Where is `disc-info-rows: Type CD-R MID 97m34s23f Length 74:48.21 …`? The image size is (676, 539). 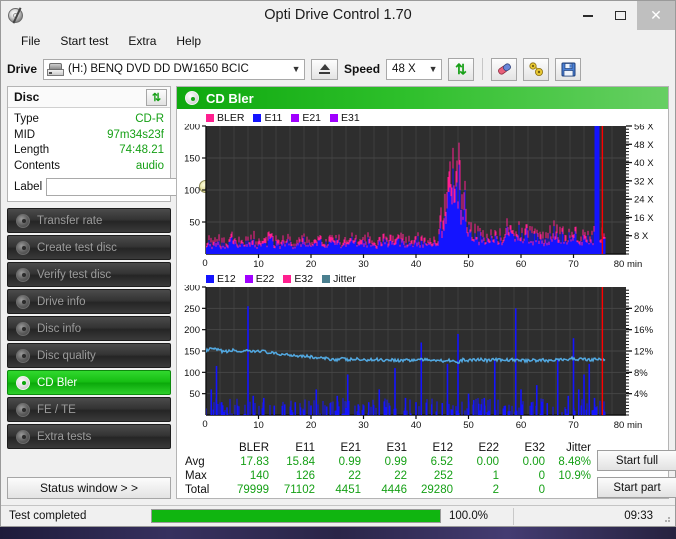 disc-info-rows: Type CD-R MID 97m34s23f Length 74:48.21 … is located at coordinates (111, 154).